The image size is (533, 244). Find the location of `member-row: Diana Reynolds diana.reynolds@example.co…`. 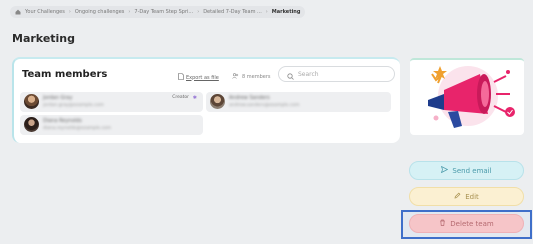

member-row: Diana Reynolds diana.reynolds@example.co… is located at coordinates (111, 125).